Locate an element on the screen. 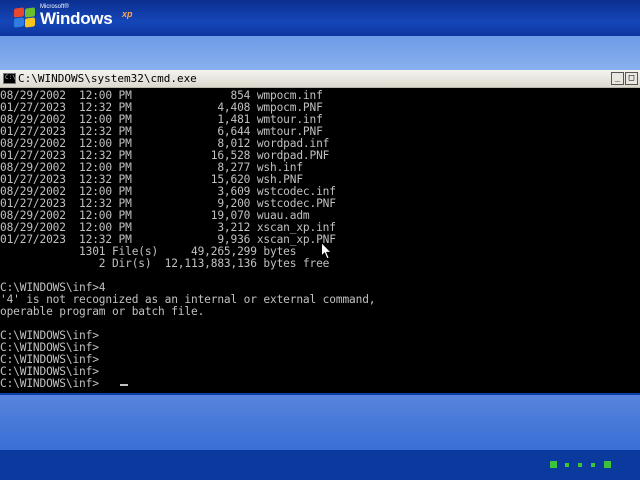  logo-windows-text: Windows is located at coordinates (76, 18).